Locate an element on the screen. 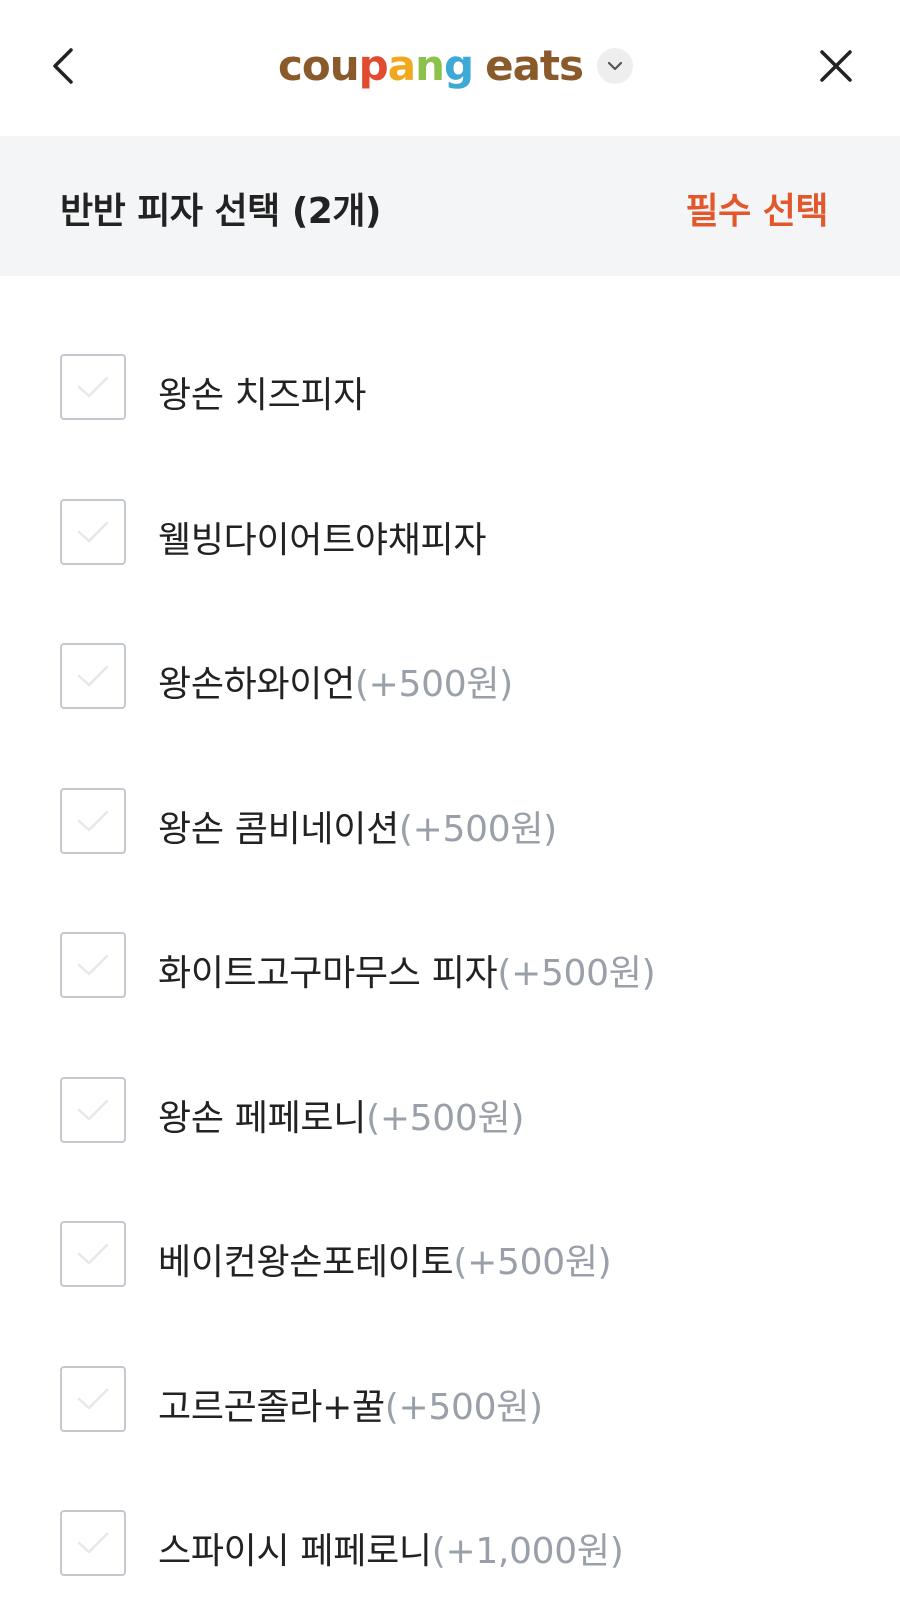 The height and width of the screenshot is (1617, 900). option-name: 스파이시 페페로니 is located at coordinates (295, 1551).